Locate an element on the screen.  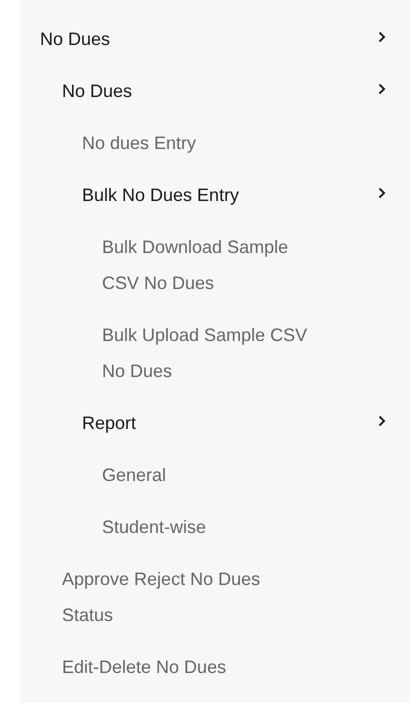
menu-item: Student-wise is located at coordinates (154, 527).